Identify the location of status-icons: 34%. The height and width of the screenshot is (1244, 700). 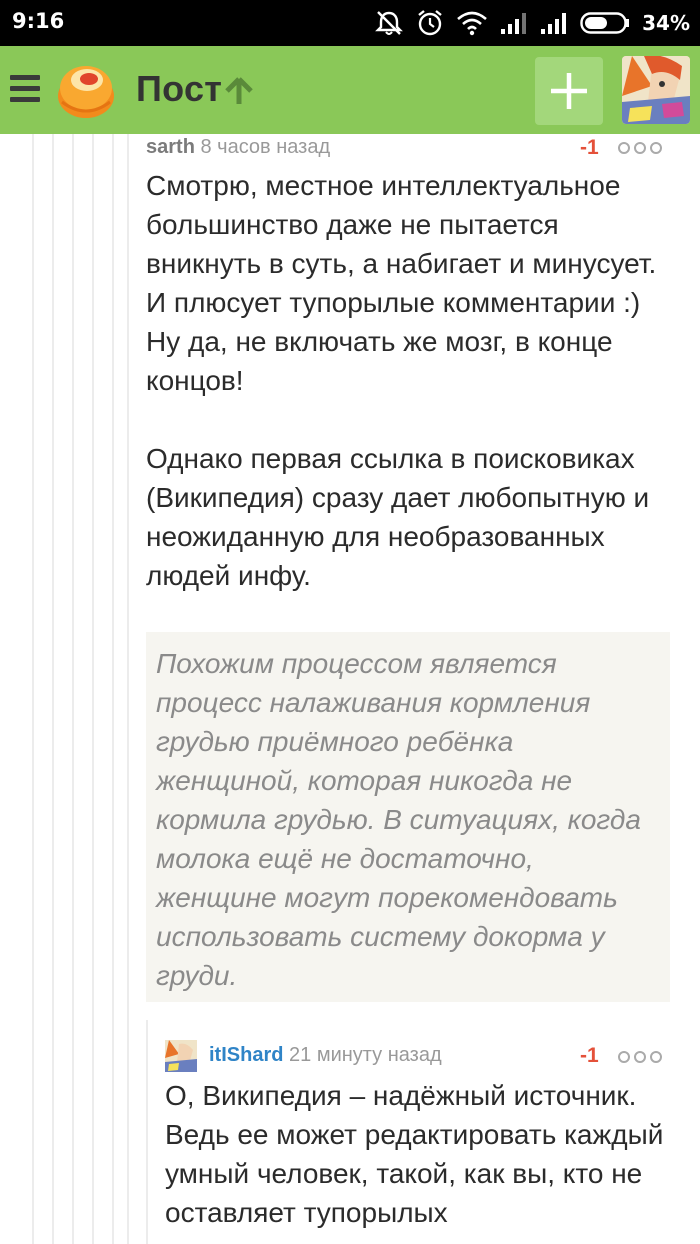
(532, 23).